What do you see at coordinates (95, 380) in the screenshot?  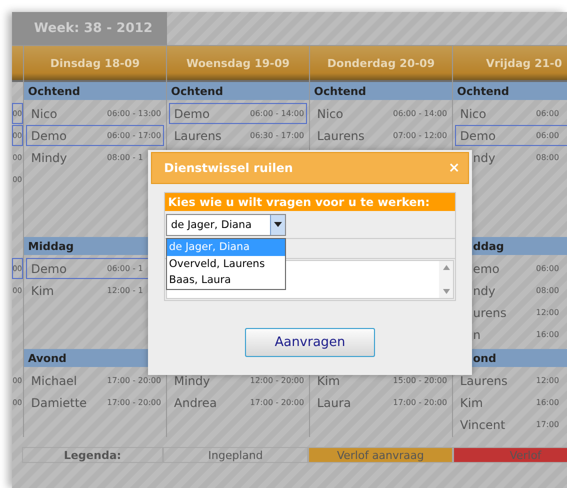 I see `shift-entry: Michael 17:00 - 20:00` at bounding box center [95, 380].